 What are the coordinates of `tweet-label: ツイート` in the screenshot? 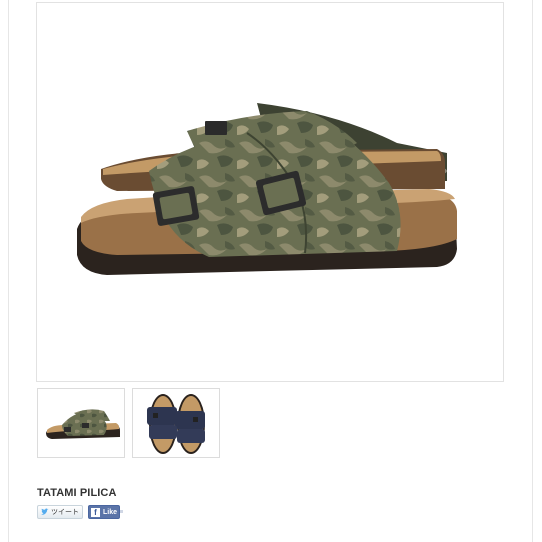 It's located at (65, 511).